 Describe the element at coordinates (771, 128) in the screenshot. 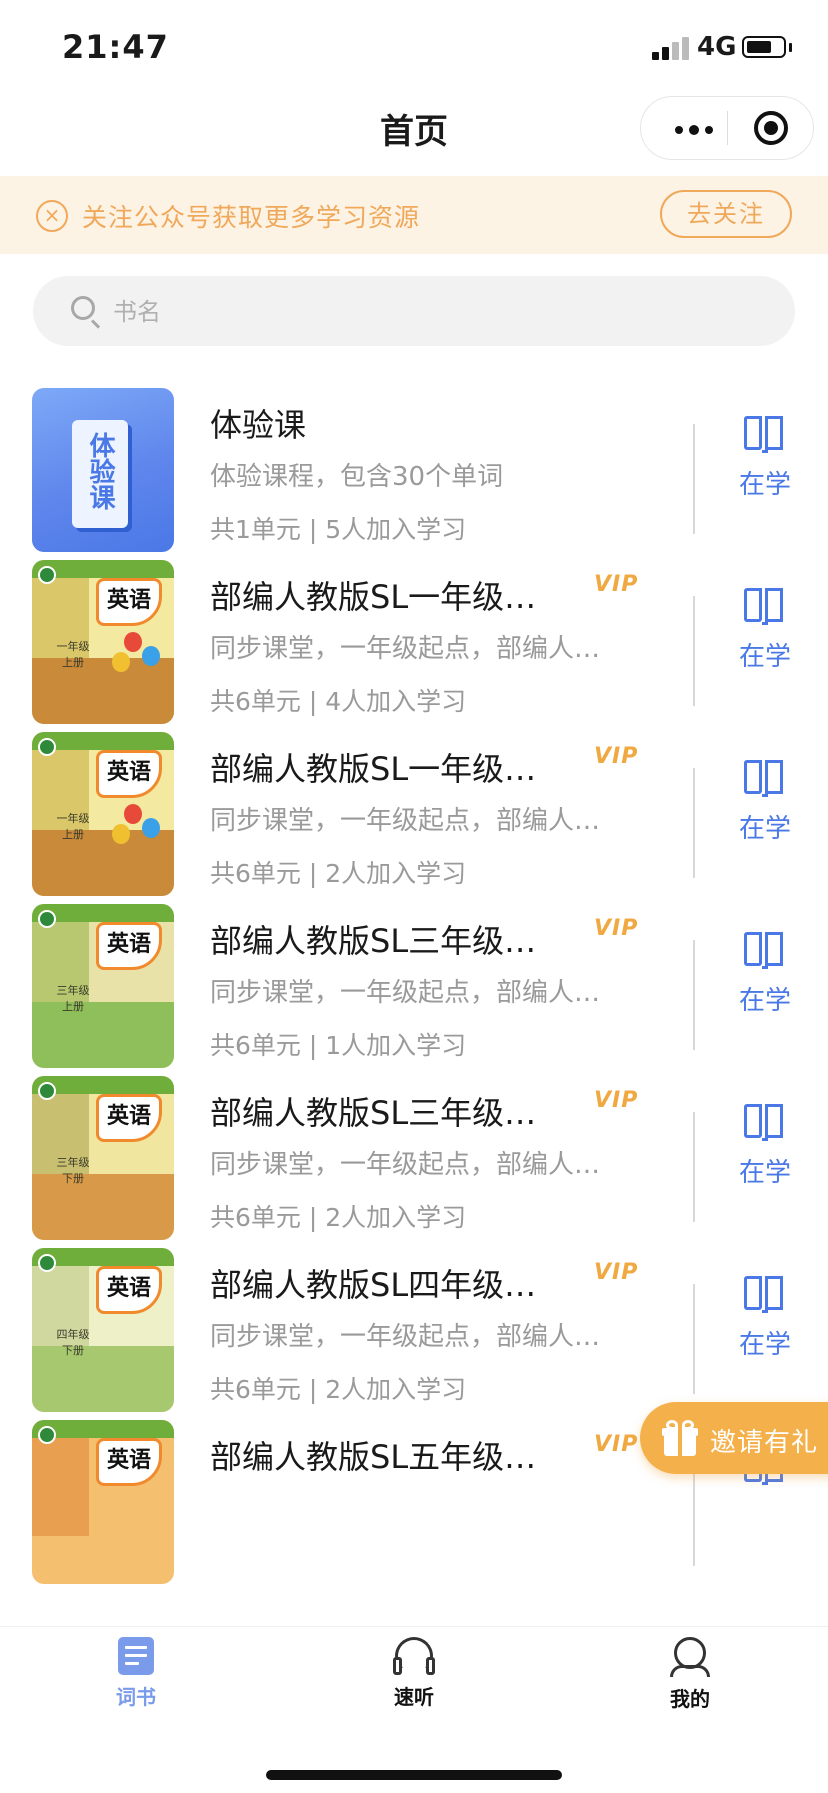

I see `close-target-icon` at that location.